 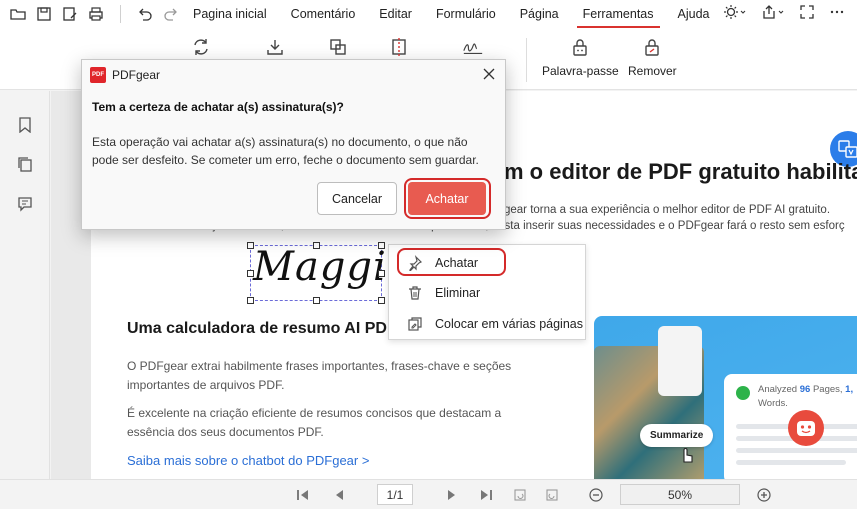 What do you see at coordinates (725, 397) in the screenshot?
I see `promo-illustration: Analyzed 96 Pages, 1, Words. Summarize` at bounding box center [725, 397].